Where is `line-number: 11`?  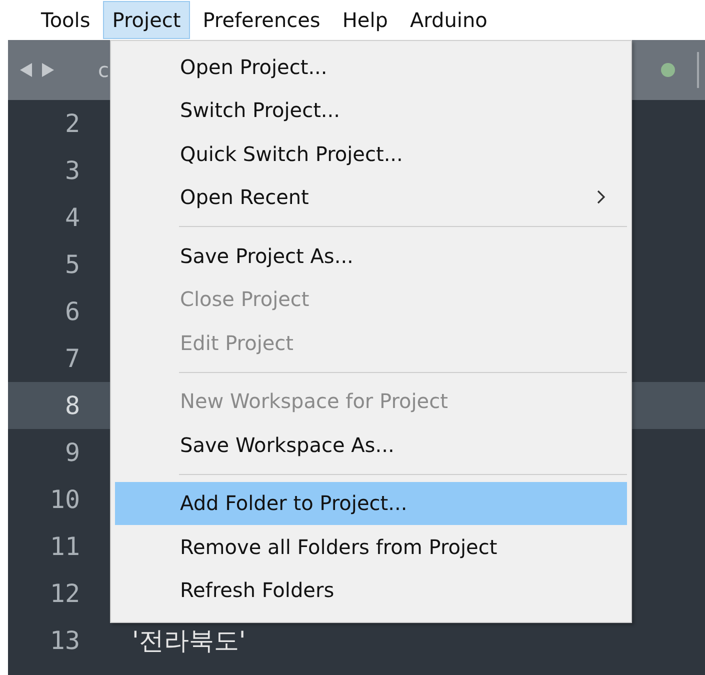
line-number: 11 is located at coordinates (64, 546).